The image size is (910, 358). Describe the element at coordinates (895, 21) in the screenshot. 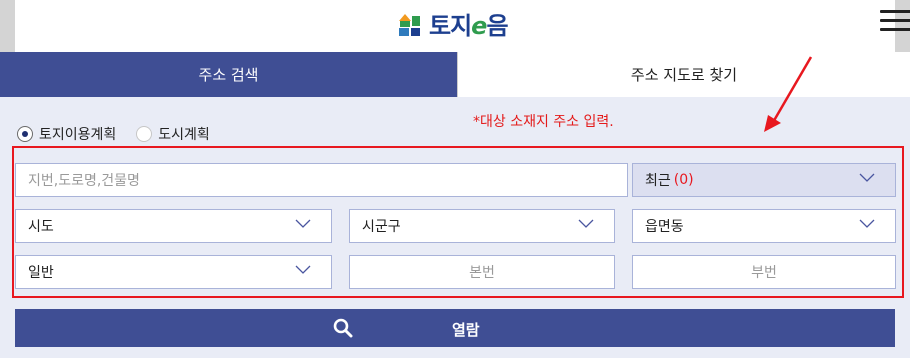

I see `hamburger-icon` at that location.